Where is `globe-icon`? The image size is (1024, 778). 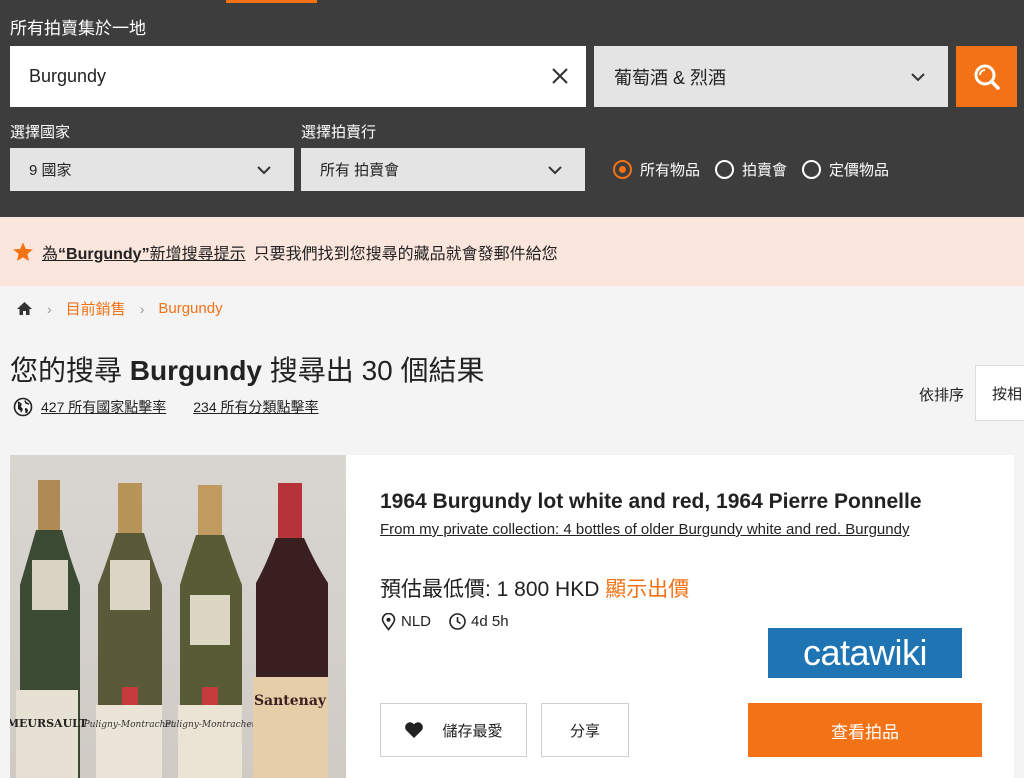
globe-icon is located at coordinates (23, 407).